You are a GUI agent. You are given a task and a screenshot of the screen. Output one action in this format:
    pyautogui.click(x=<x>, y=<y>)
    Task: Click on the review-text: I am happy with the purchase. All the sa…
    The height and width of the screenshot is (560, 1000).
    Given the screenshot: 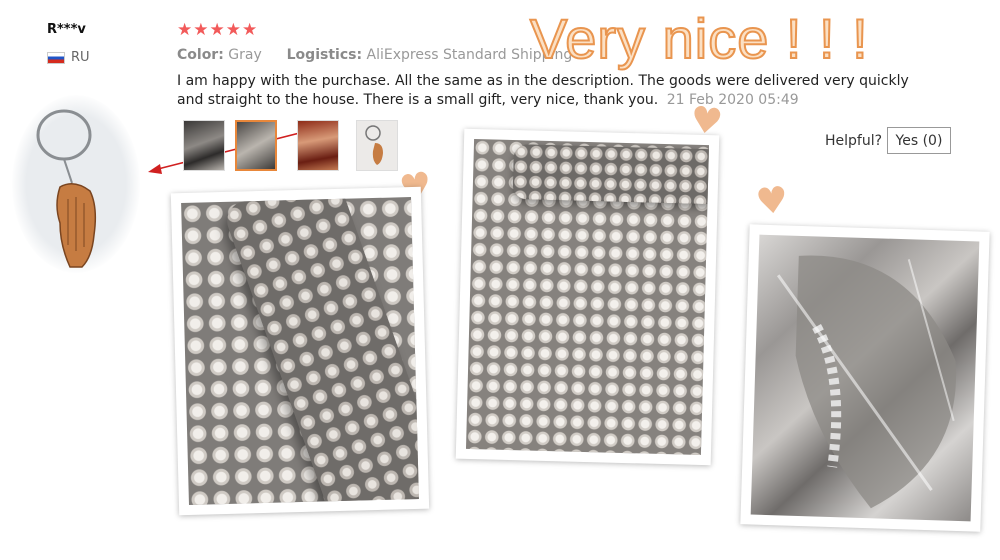 What is the action you would take?
    pyautogui.click(x=557, y=91)
    